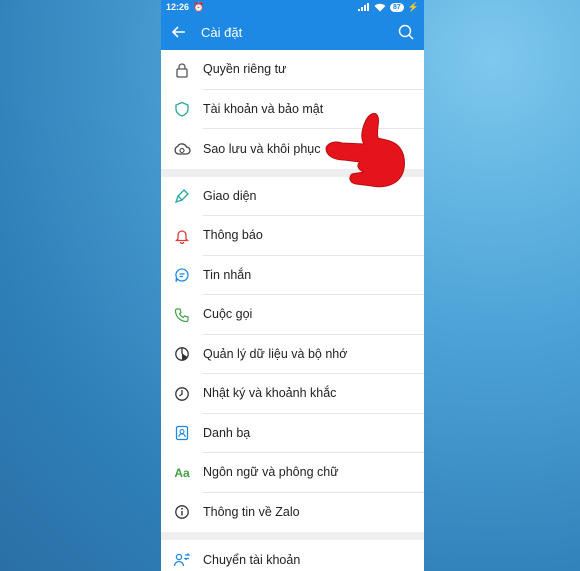 The width and height of the screenshot is (580, 571). I want to click on signal-icon, so click(363, 7).